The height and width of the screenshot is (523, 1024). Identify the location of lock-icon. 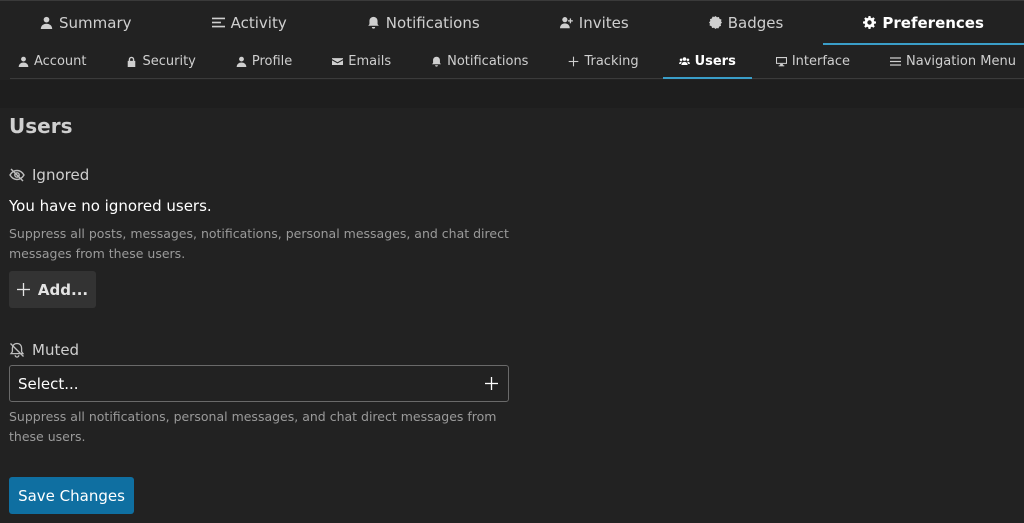
(132, 61).